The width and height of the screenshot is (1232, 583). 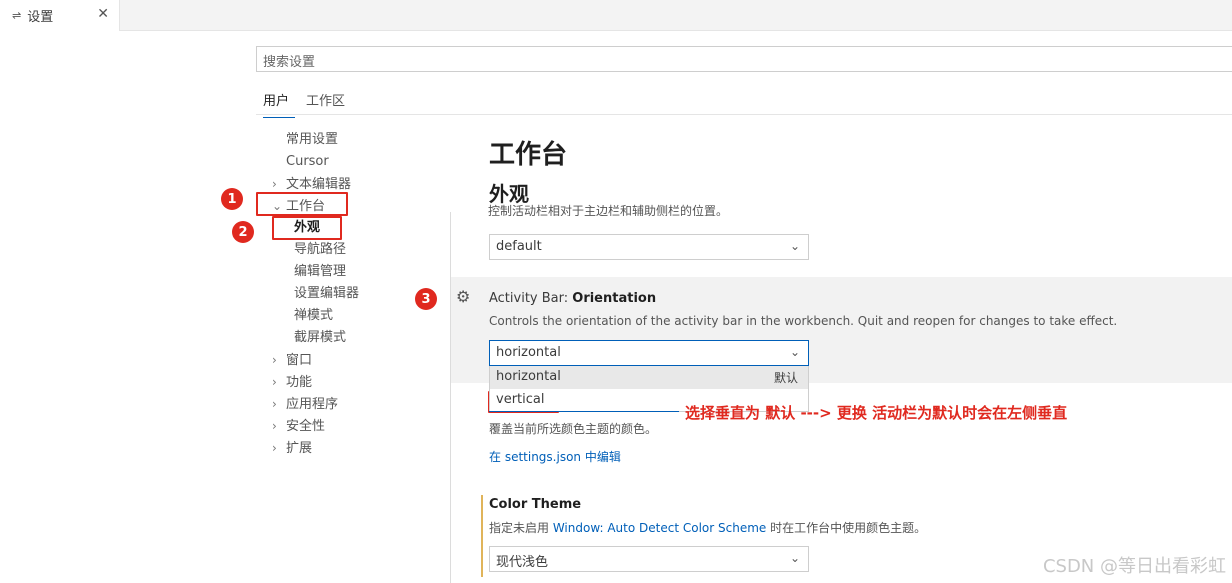 I want to click on option-label: horizontal, so click(x=528, y=376).